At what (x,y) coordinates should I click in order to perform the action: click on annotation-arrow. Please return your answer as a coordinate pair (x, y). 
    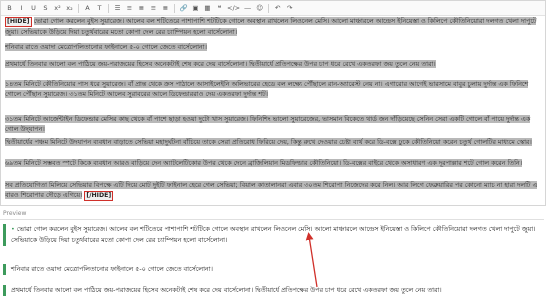
    Looking at the image, I should click on (311, 260).